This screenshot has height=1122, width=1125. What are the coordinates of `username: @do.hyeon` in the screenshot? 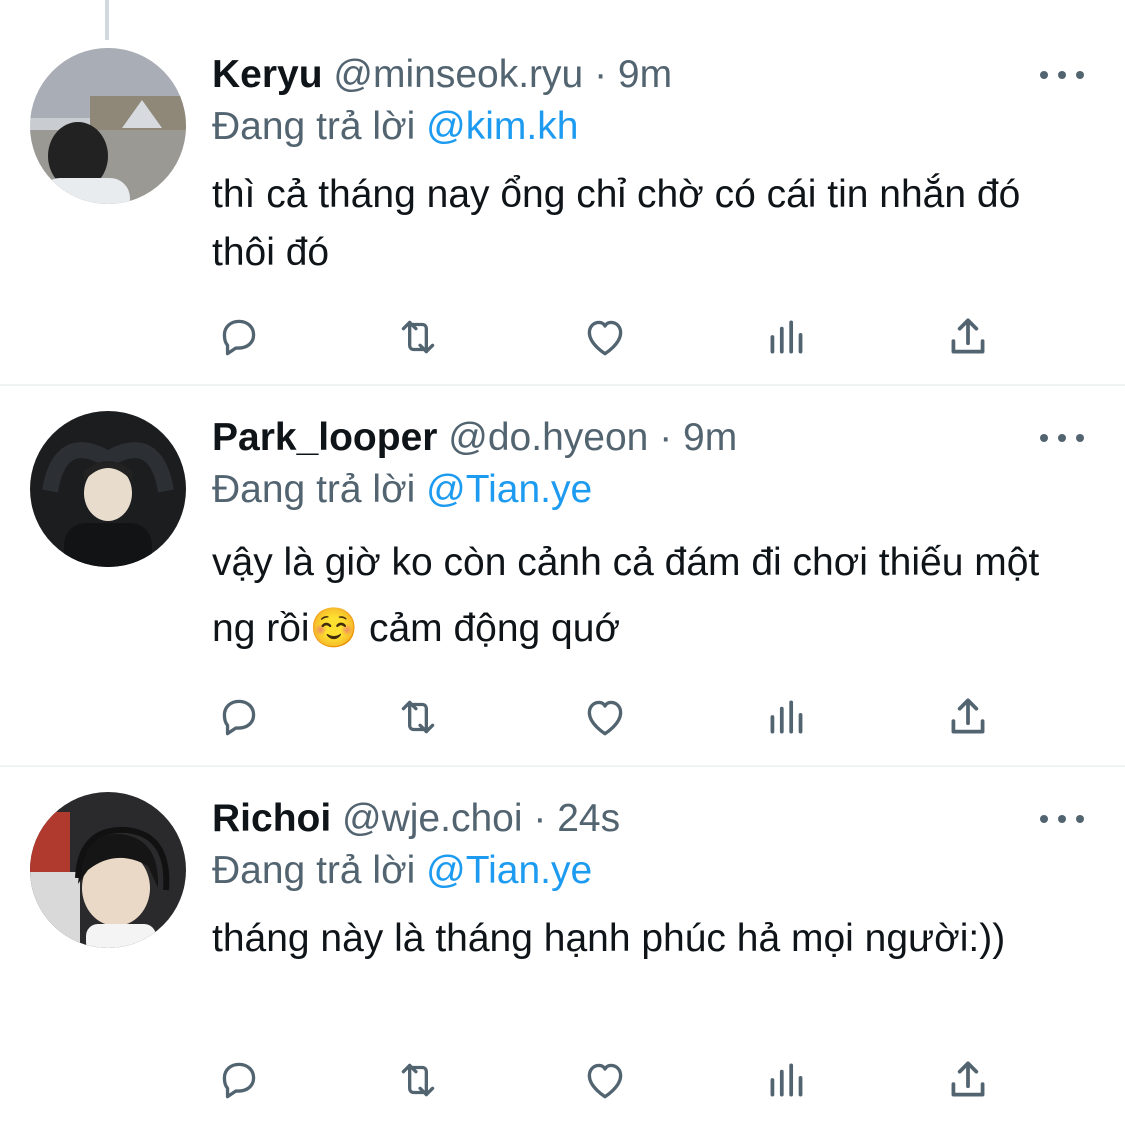 It's located at (548, 437).